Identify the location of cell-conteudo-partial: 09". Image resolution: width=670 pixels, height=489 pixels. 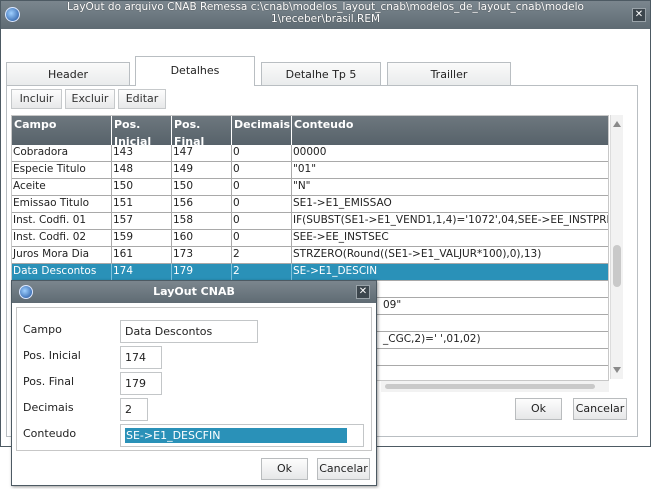
(412, 306).